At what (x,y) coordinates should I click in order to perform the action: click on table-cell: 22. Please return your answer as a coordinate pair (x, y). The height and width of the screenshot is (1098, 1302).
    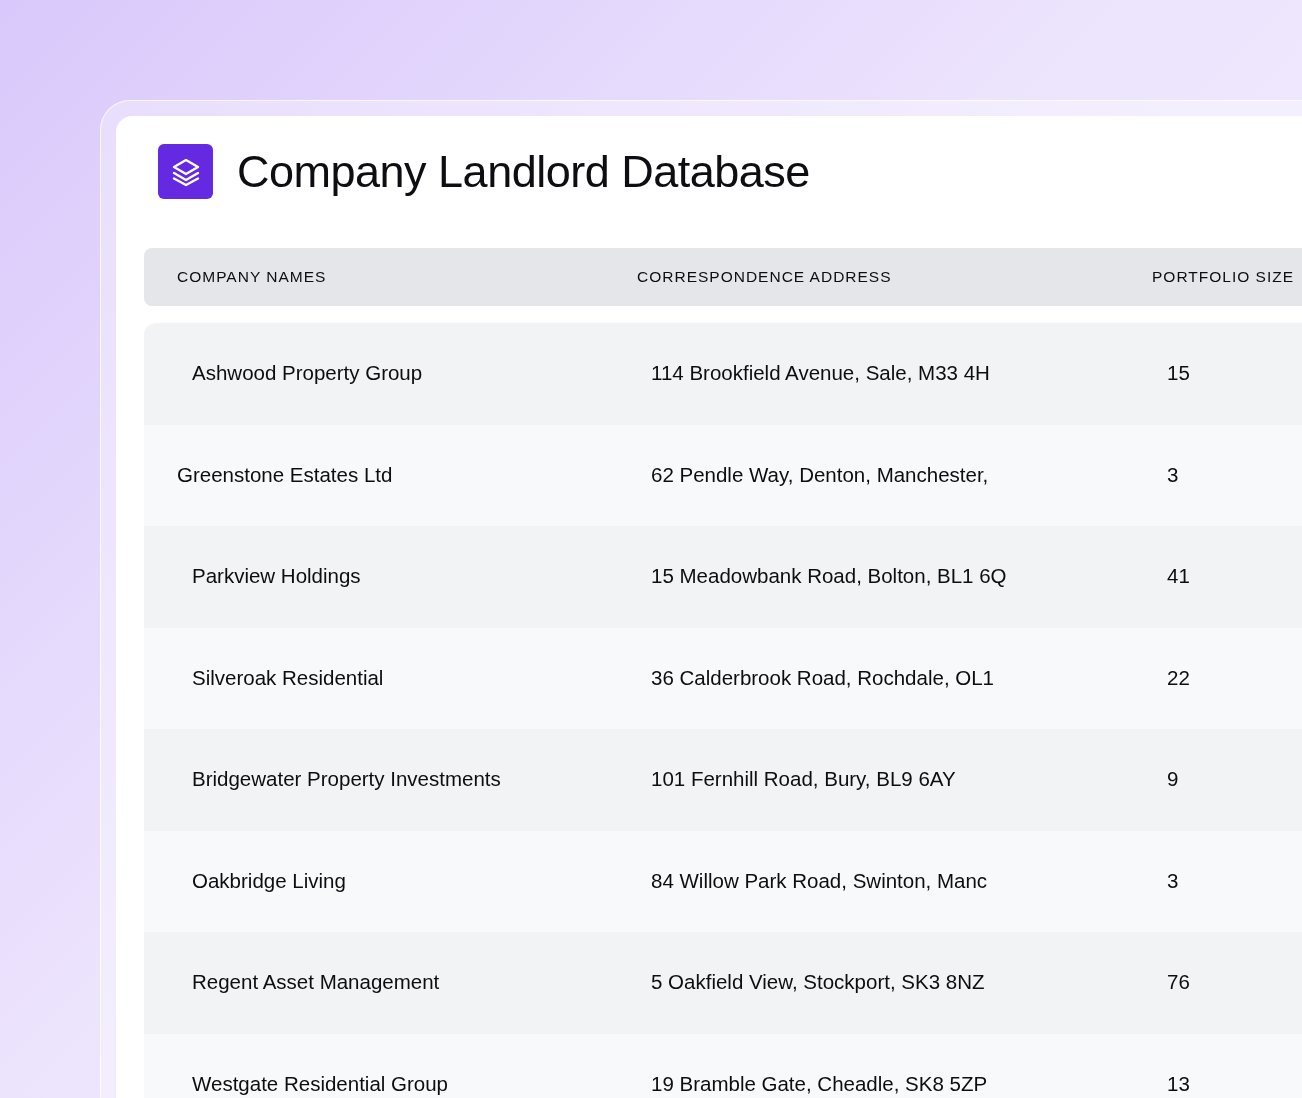
    Looking at the image, I should click on (1178, 677).